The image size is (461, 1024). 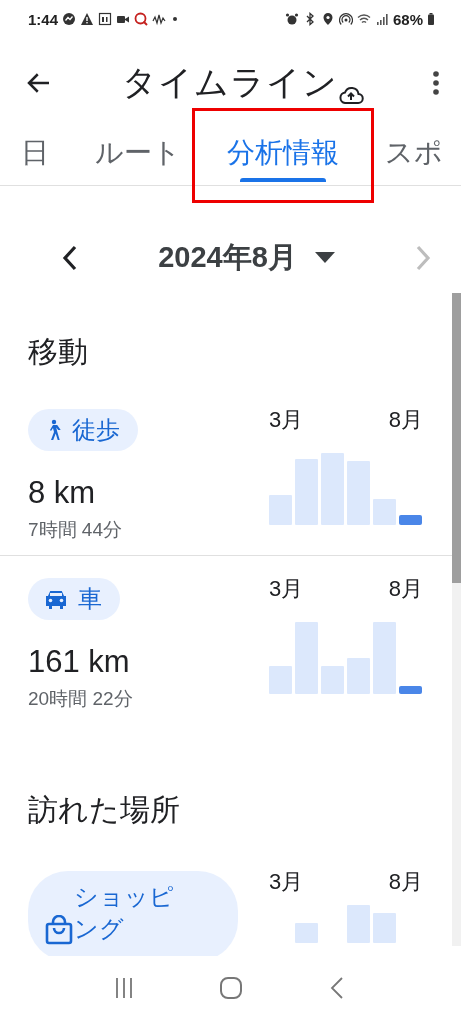 I want to click on tab: 分析情報, so click(x=283, y=155).